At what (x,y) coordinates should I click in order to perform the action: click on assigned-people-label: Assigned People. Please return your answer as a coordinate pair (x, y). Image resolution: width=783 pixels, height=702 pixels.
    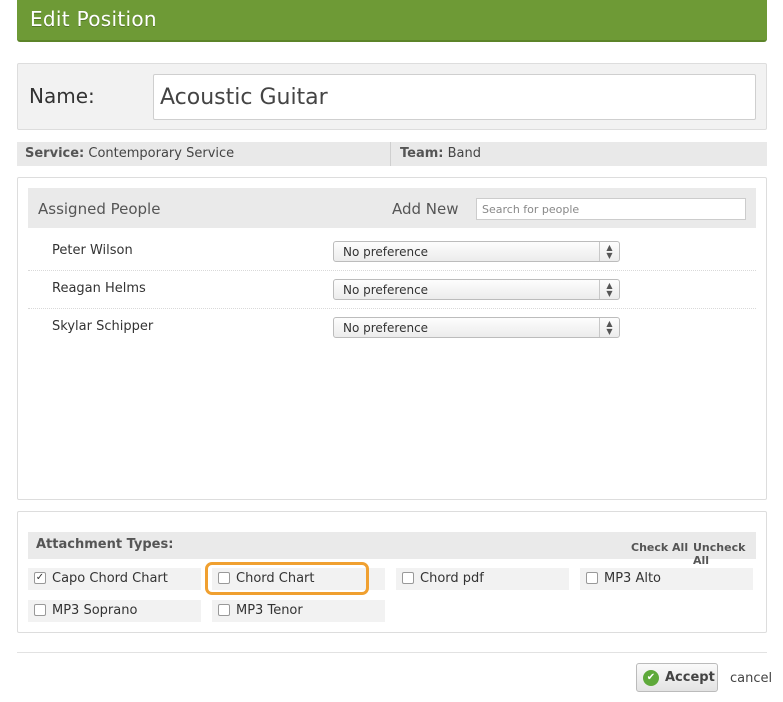
    Looking at the image, I should click on (99, 209).